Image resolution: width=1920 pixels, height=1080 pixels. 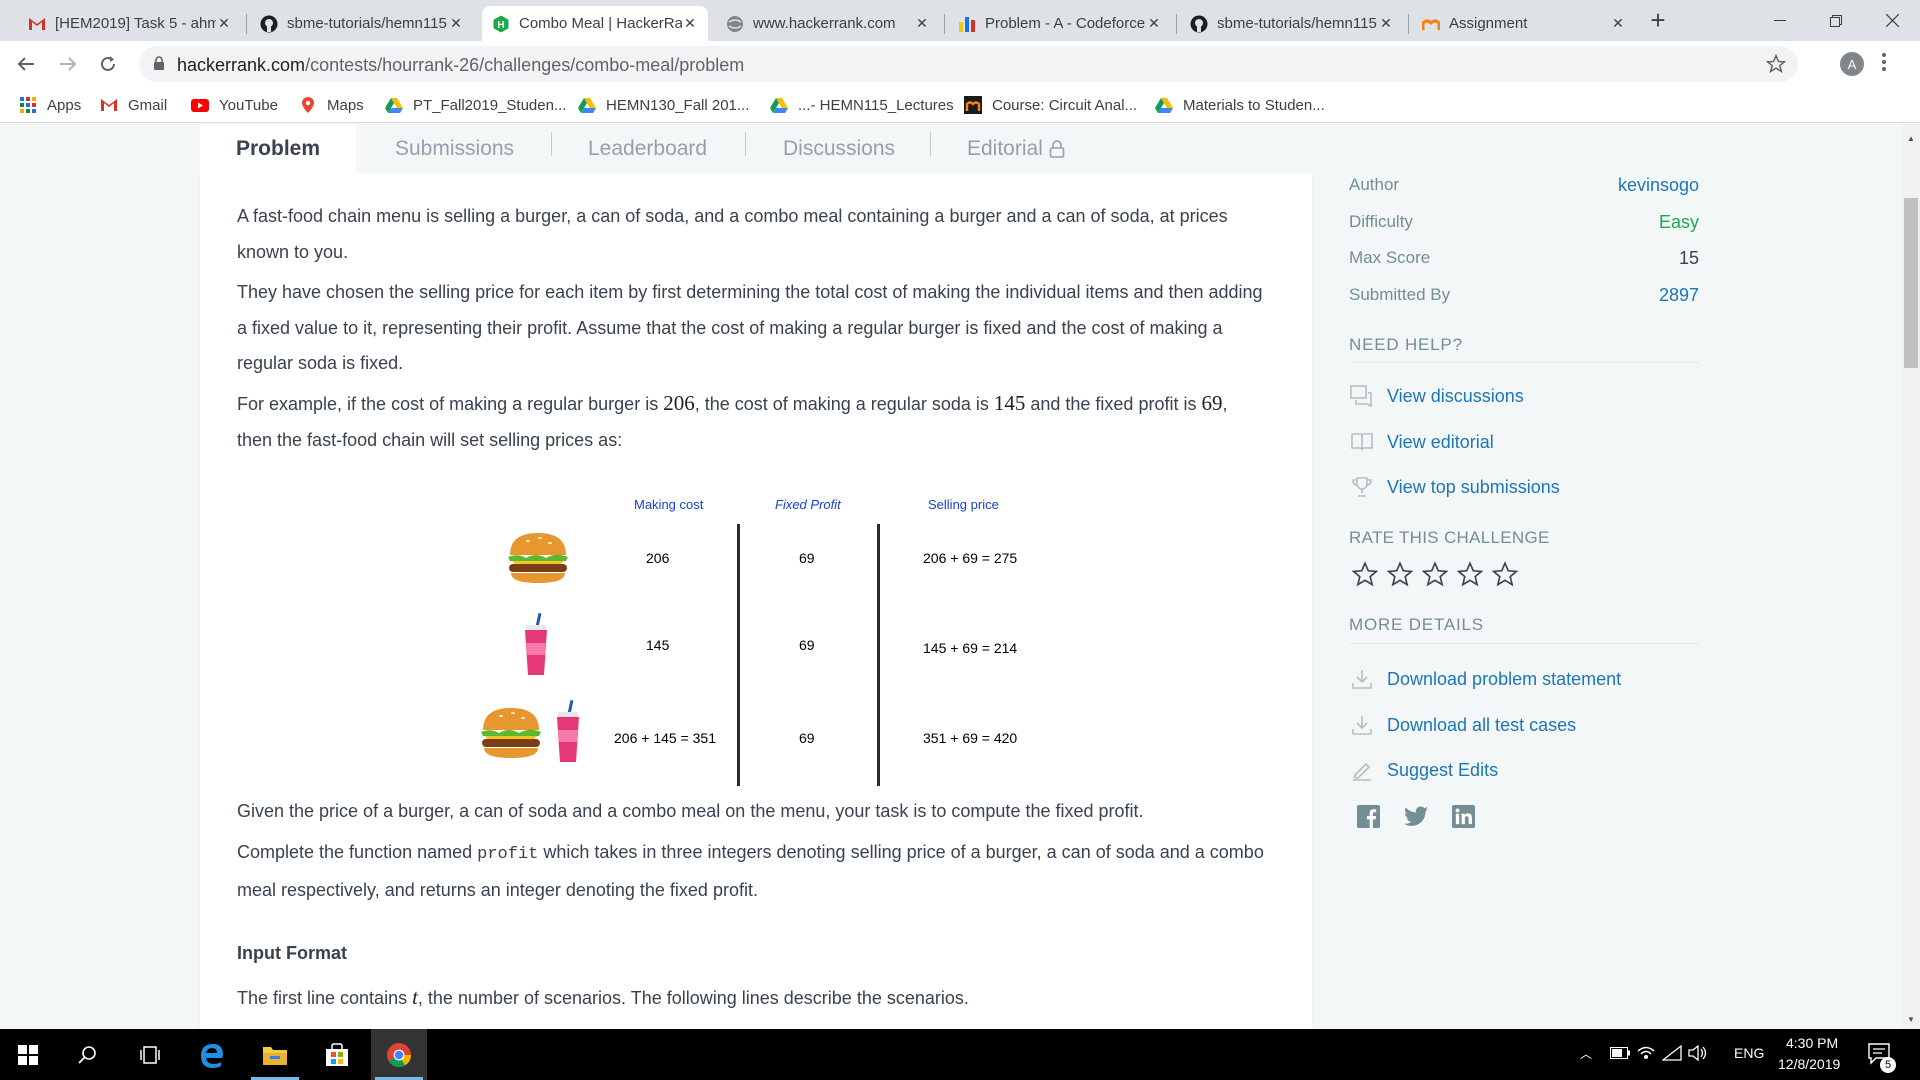 What do you see at coordinates (275, 1054) in the screenshot?
I see `taskbar-file-explorer` at bounding box center [275, 1054].